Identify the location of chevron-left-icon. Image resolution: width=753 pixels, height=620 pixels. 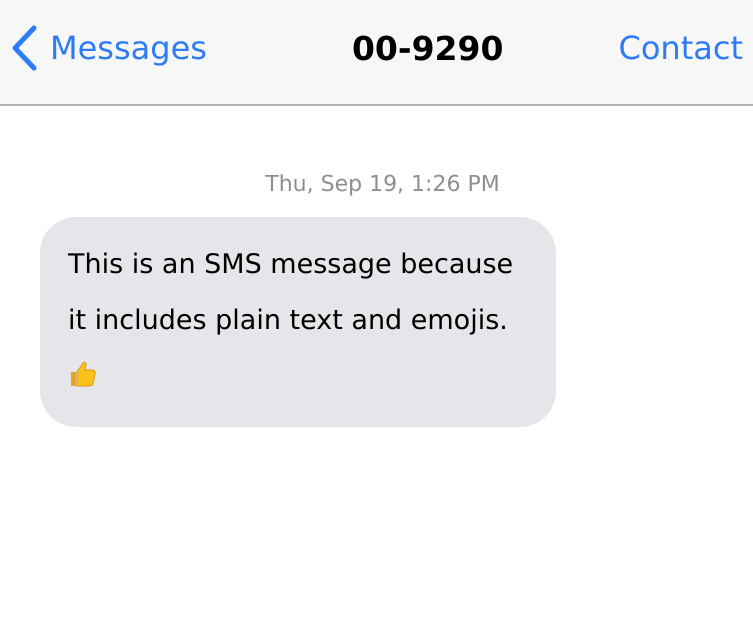
(24, 48).